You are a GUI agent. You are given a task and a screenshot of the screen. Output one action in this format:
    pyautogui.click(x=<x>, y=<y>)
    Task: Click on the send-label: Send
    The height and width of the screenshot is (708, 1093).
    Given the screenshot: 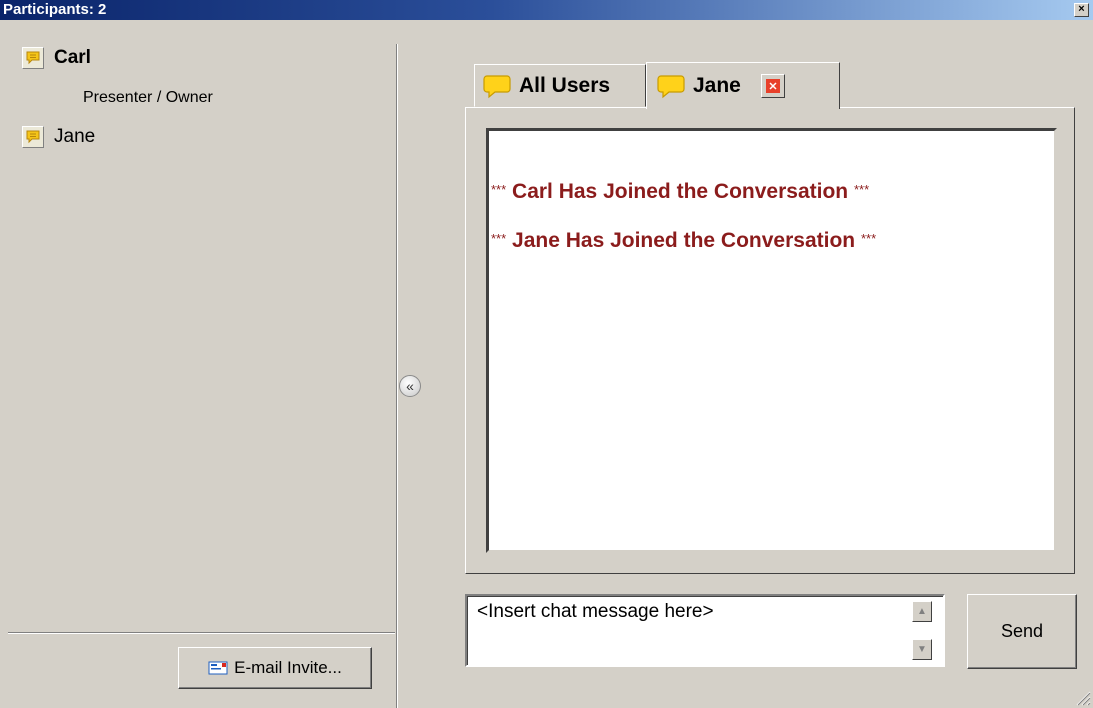 What is the action you would take?
    pyautogui.click(x=1022, y=631)
    